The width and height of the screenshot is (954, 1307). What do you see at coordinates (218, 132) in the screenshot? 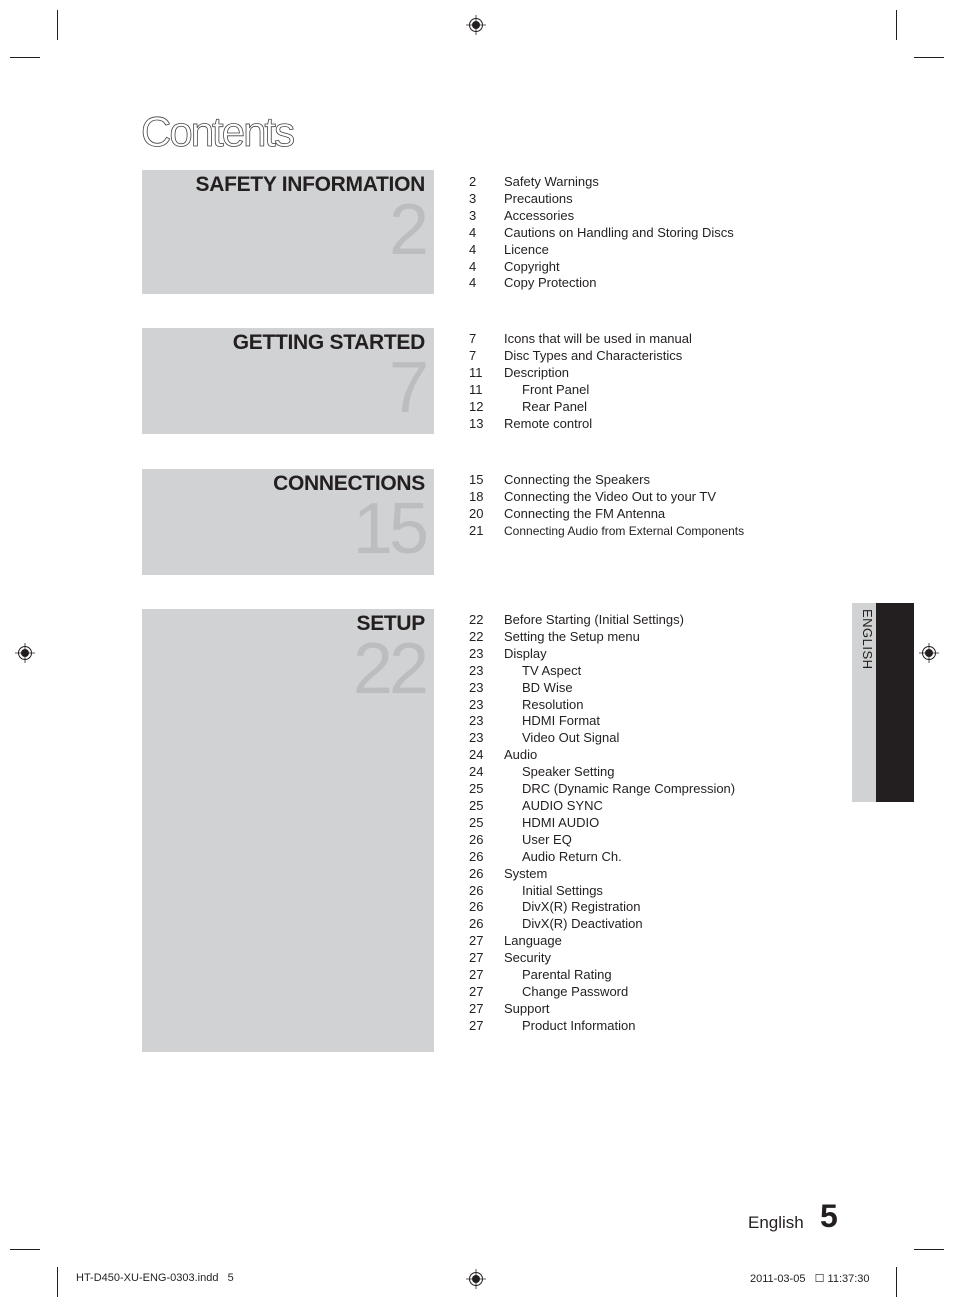
I see `page-title: Contents` at bounding box center [218, 132].